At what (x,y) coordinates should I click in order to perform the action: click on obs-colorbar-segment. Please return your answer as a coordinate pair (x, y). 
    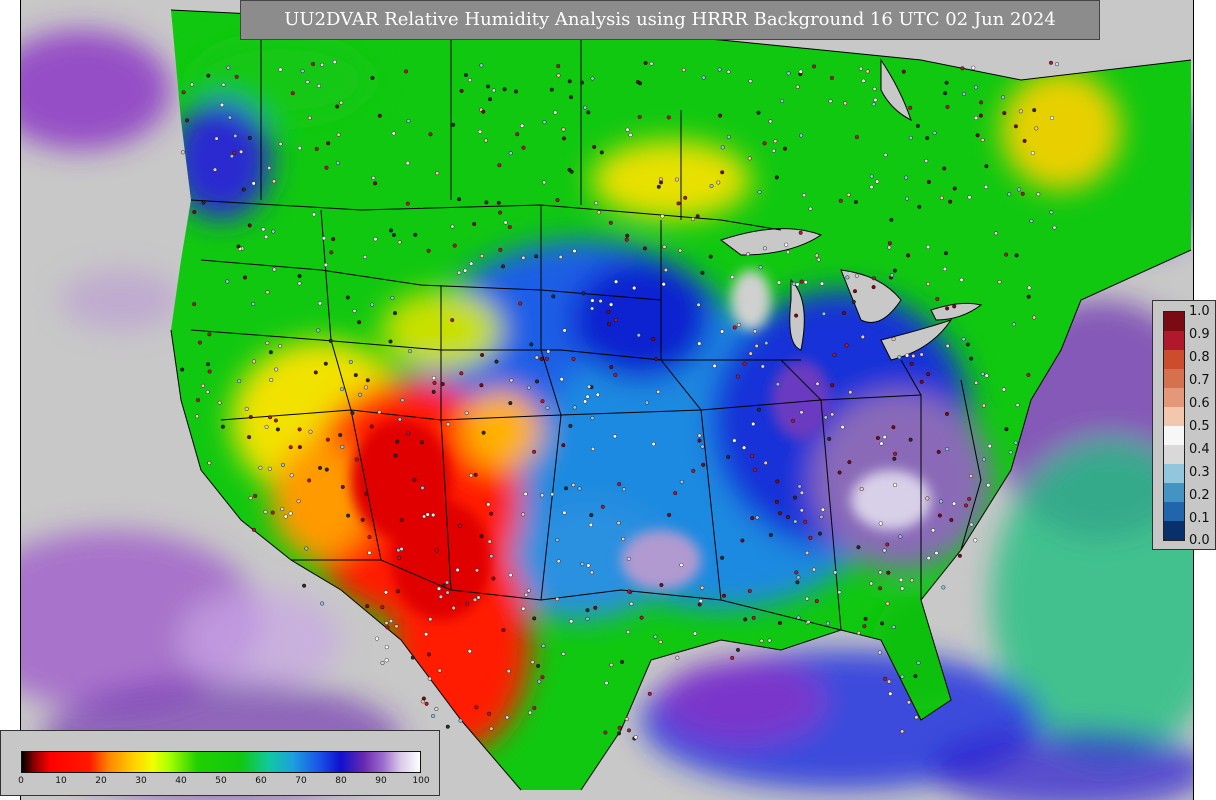
    Looking at the image, I should click on (1174, 416).